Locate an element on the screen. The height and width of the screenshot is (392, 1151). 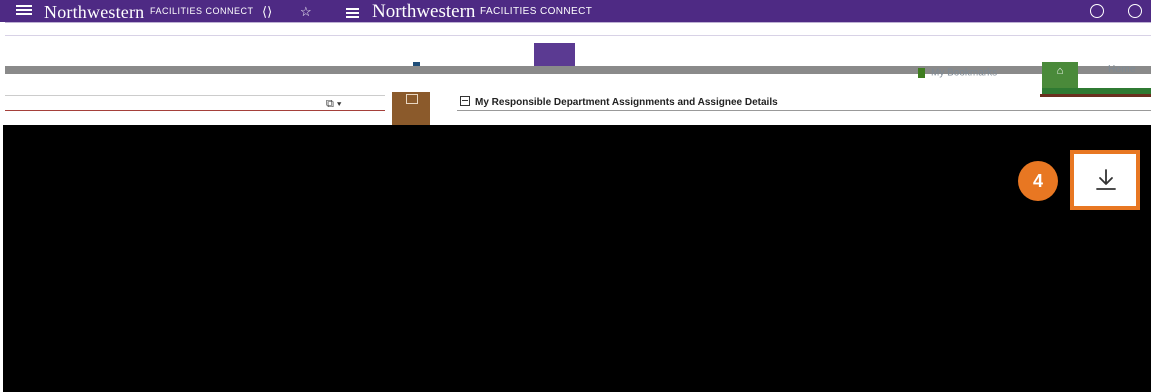
user-icon is located at coordinates (1135, 11).